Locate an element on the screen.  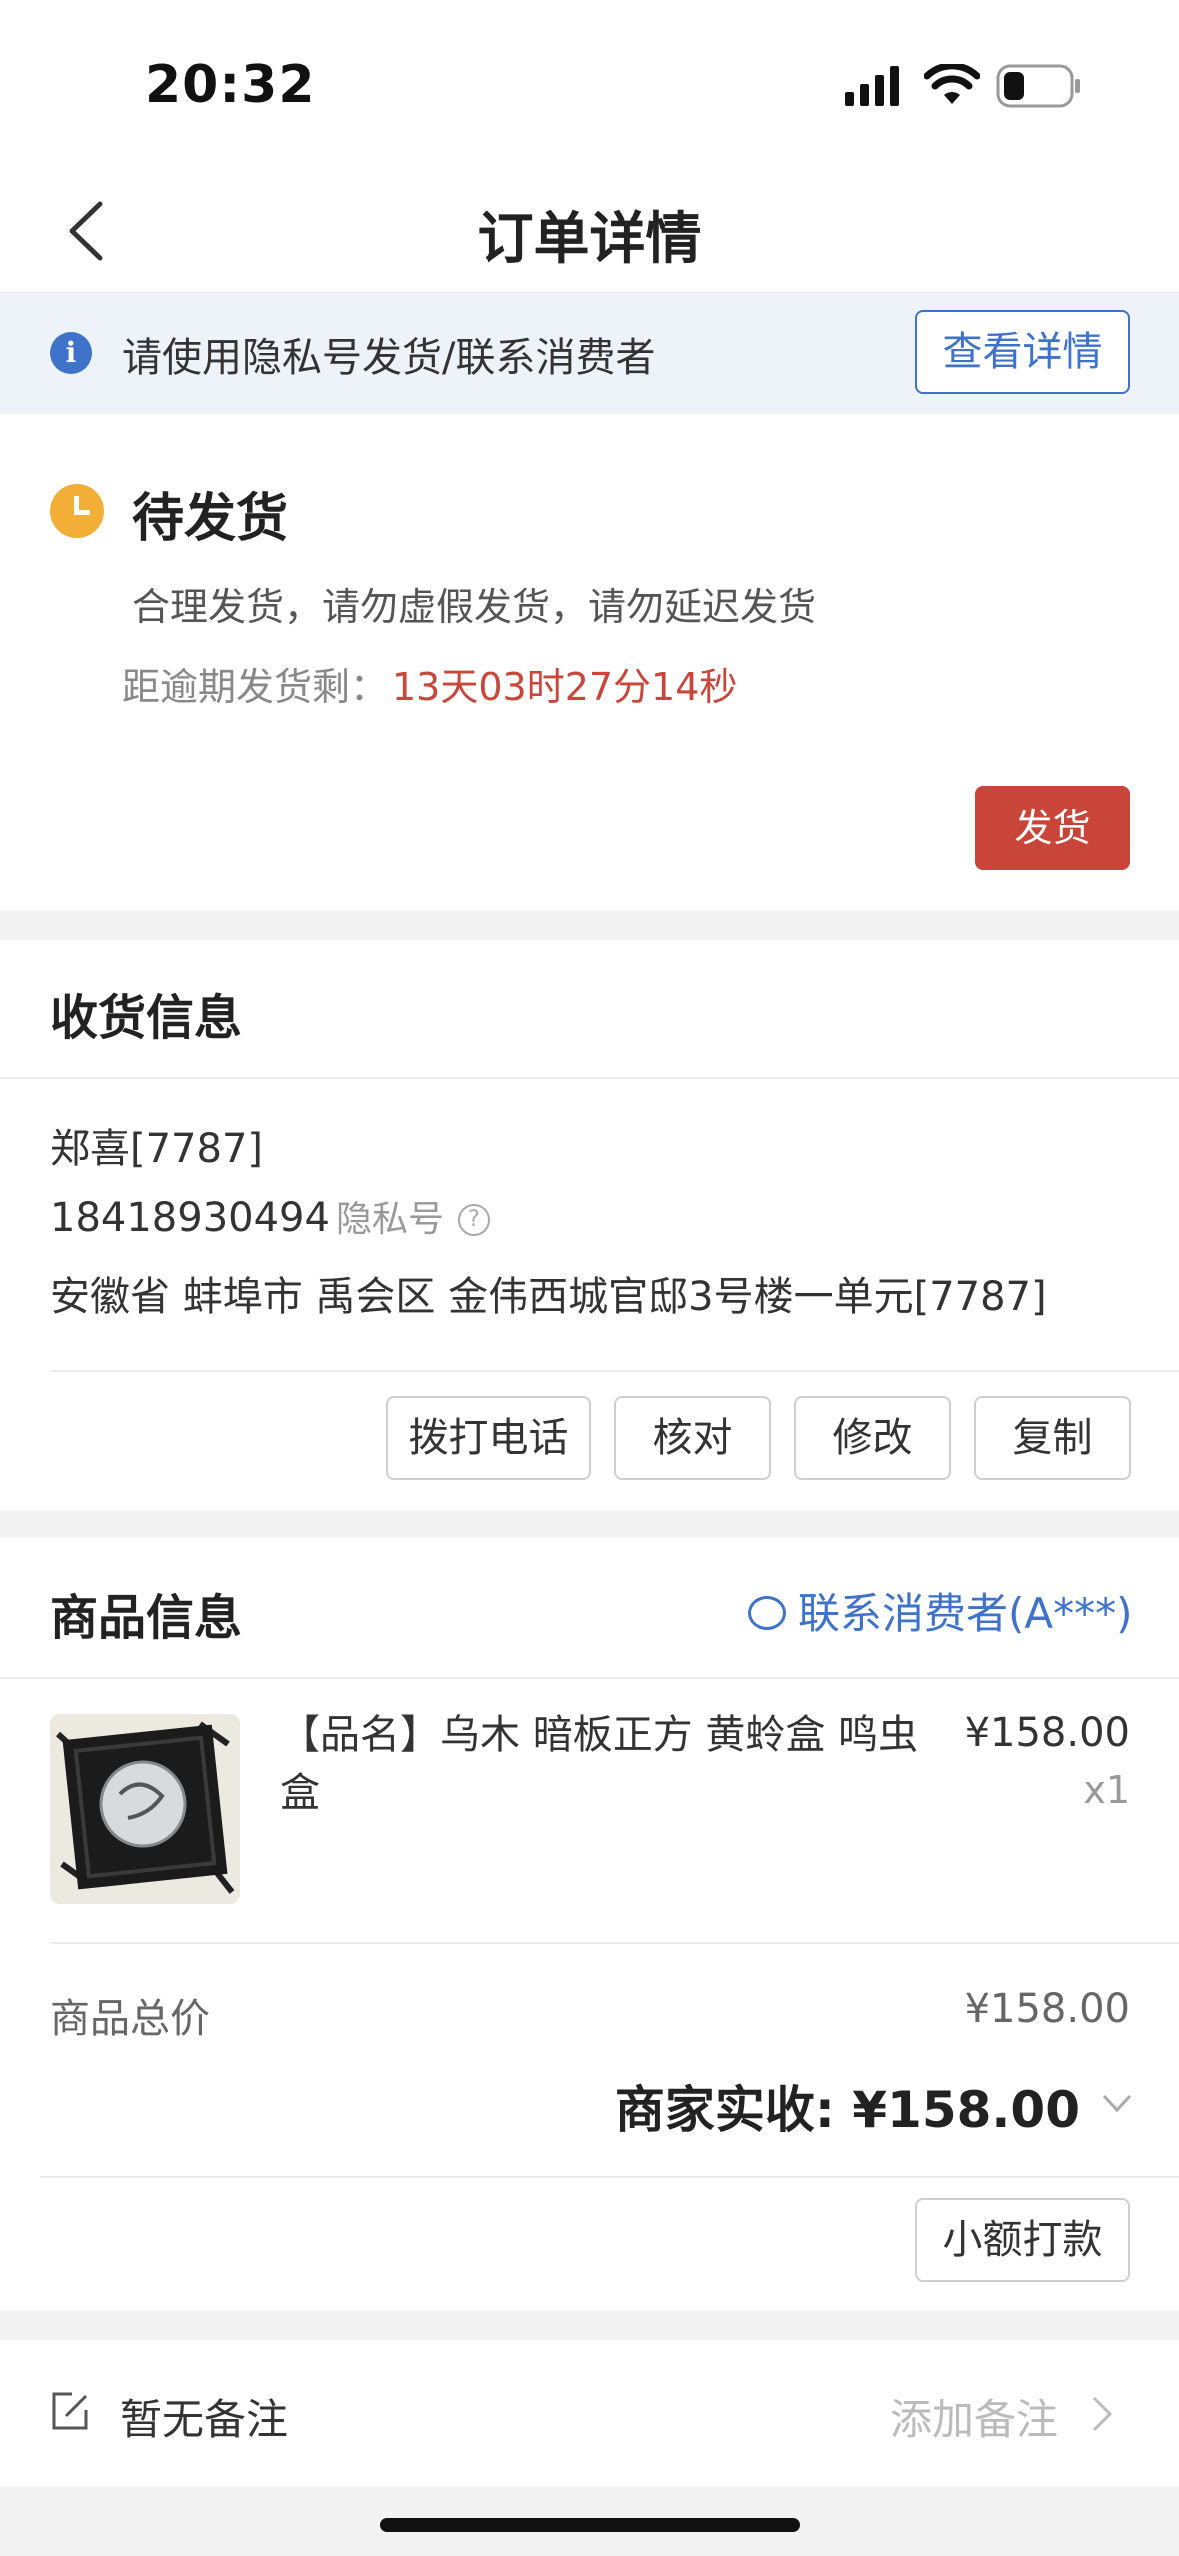
contact-consumer-link: 联系消费者(A***) is located at coordinates (940, 1610).